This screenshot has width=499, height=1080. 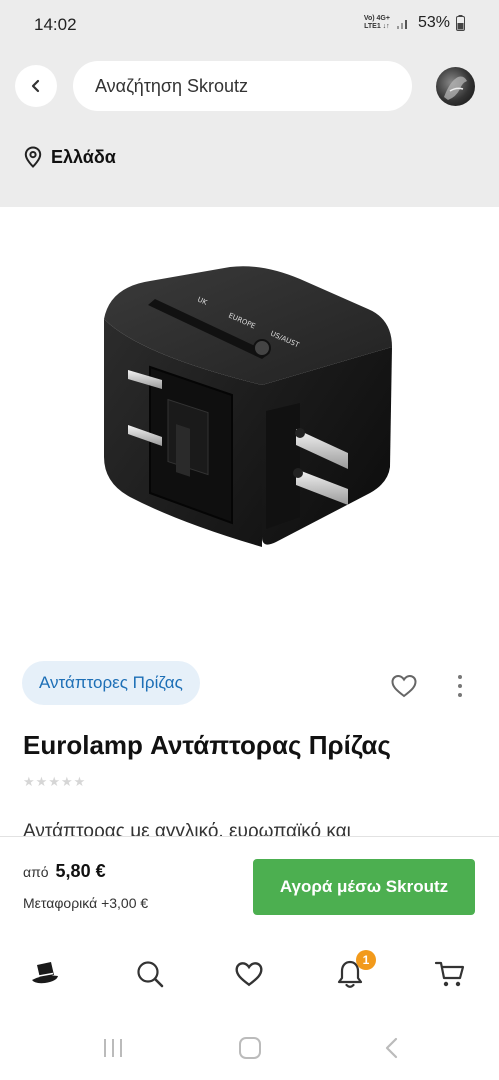 I want to click on bottom-navigation: 1, so click(x=249, y=975).